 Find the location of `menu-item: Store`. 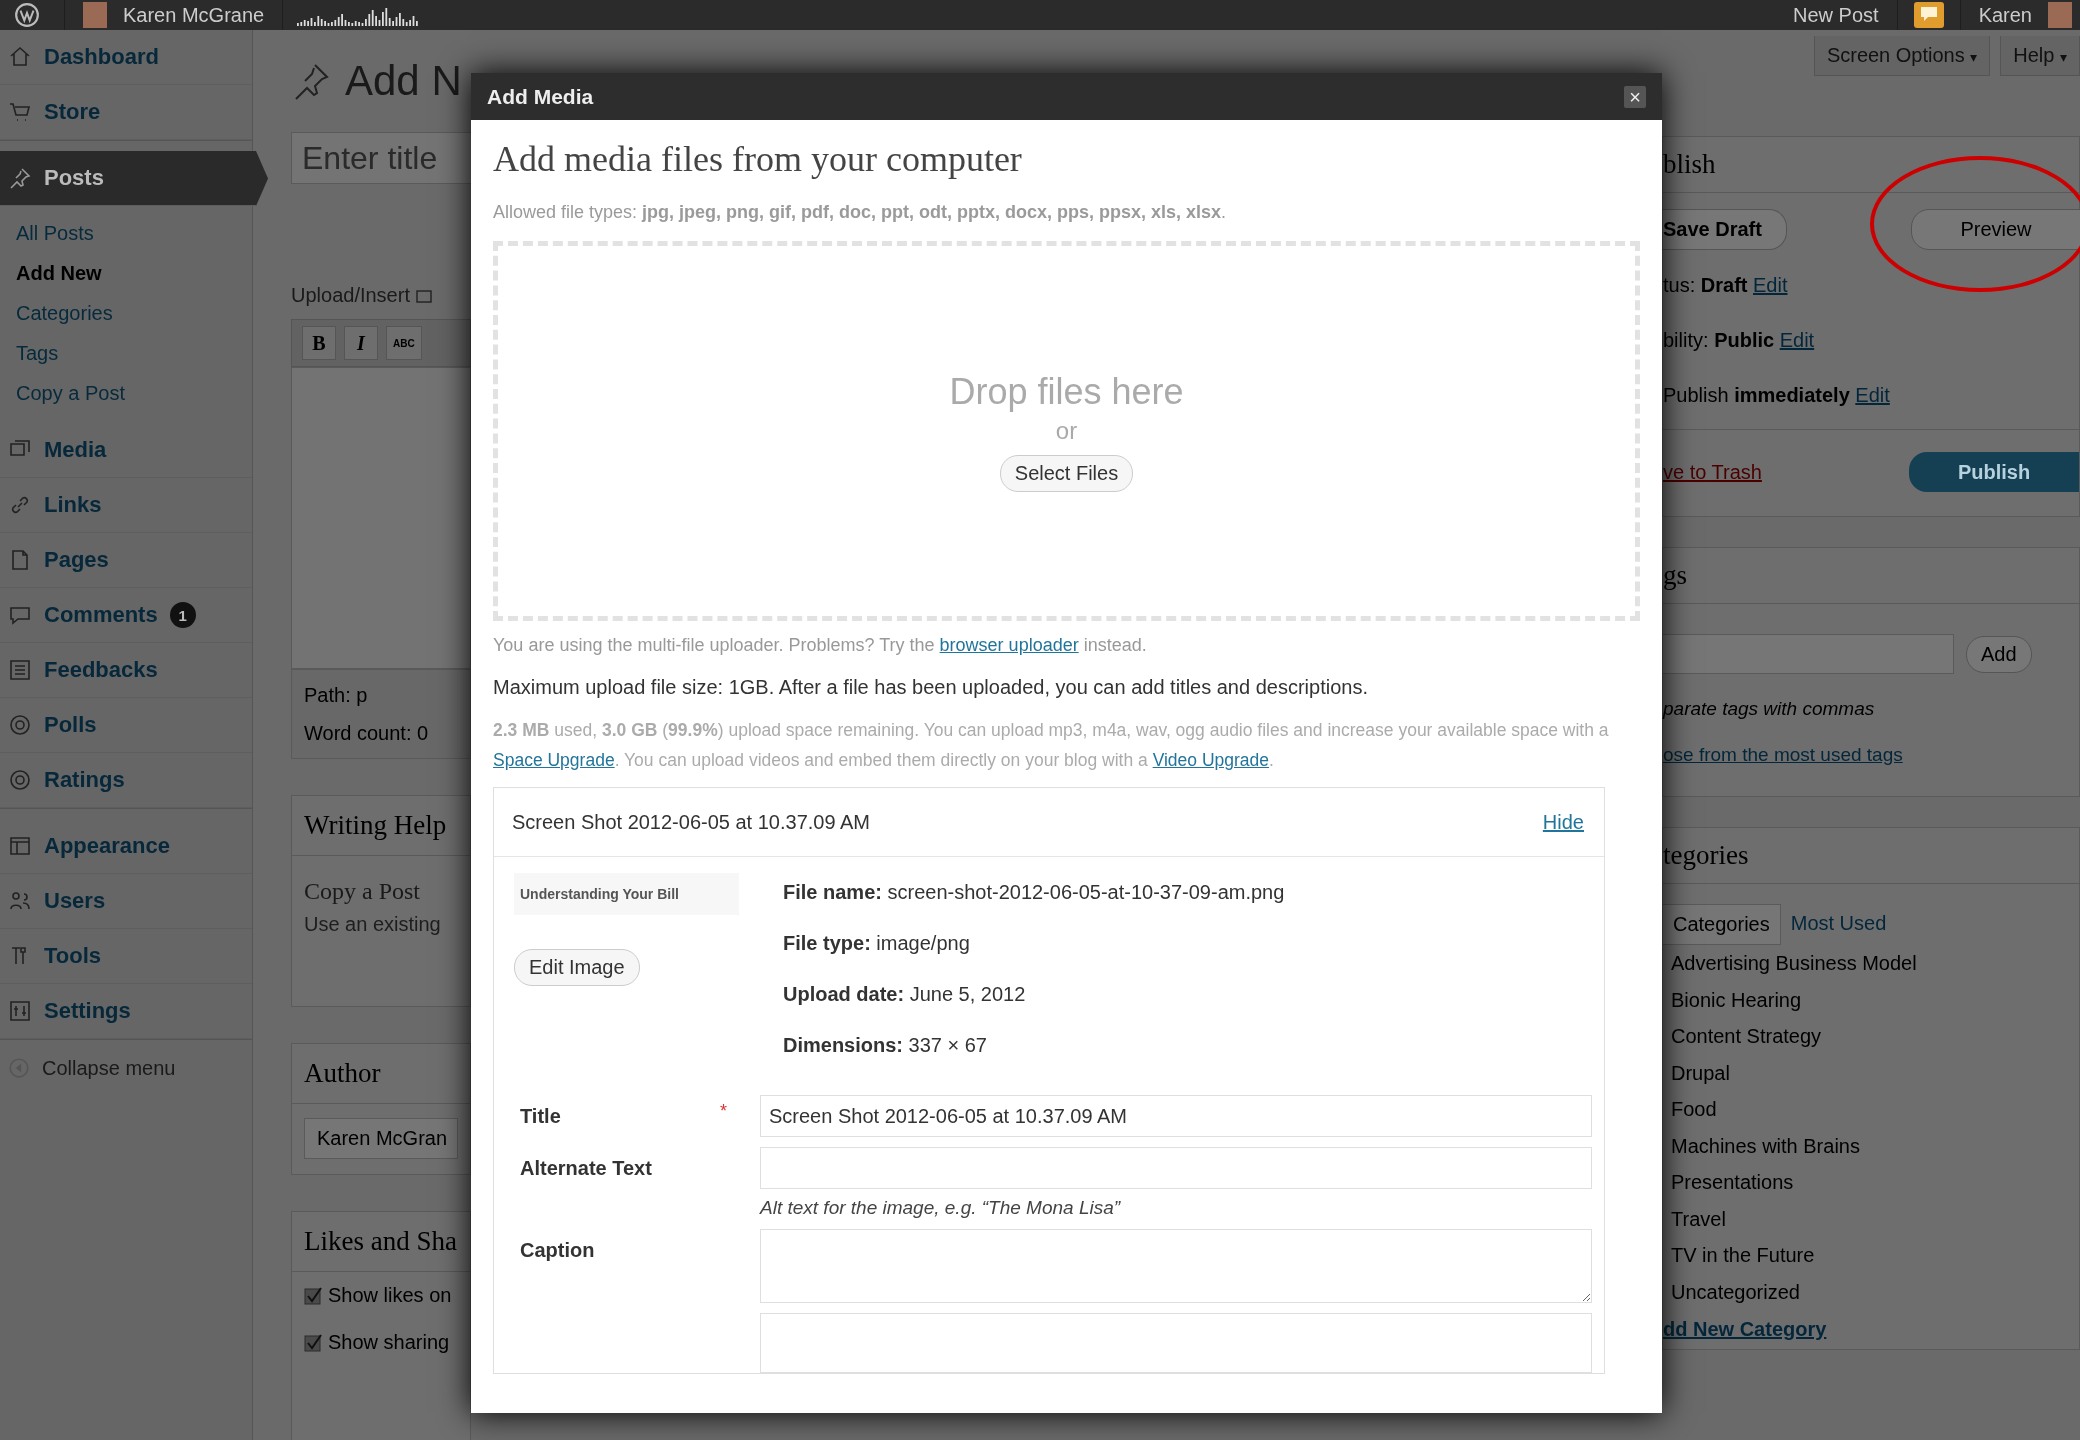

menu-item: Store is located at coordinates (126, 112).